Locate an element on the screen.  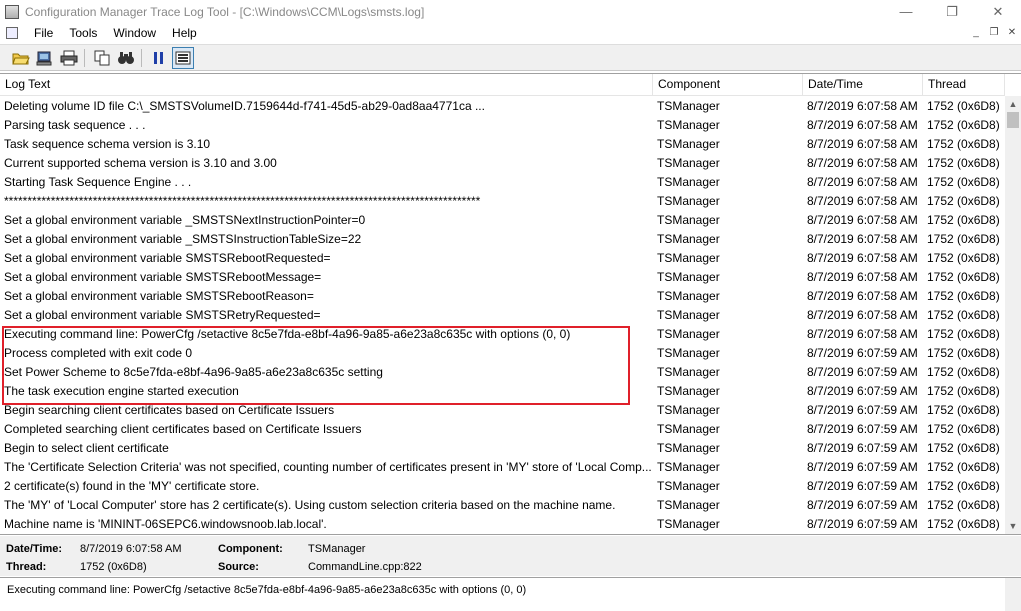
detail-source-value: CommandLine.cpp:822 is located at coordinates (365, 567).